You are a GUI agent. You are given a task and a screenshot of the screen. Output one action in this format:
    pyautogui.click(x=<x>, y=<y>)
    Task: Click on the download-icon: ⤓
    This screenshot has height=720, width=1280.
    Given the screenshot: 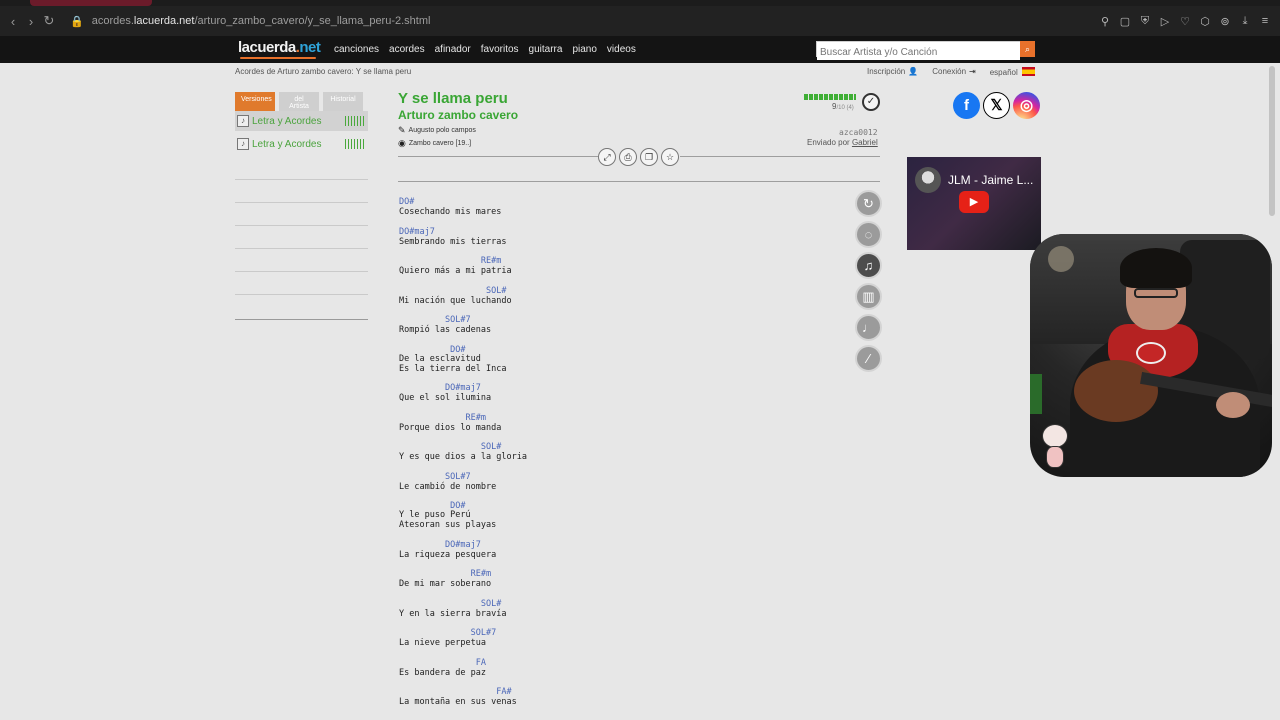 What is the action you would take?
    pyautogui.click(x=1245, y=21)
    